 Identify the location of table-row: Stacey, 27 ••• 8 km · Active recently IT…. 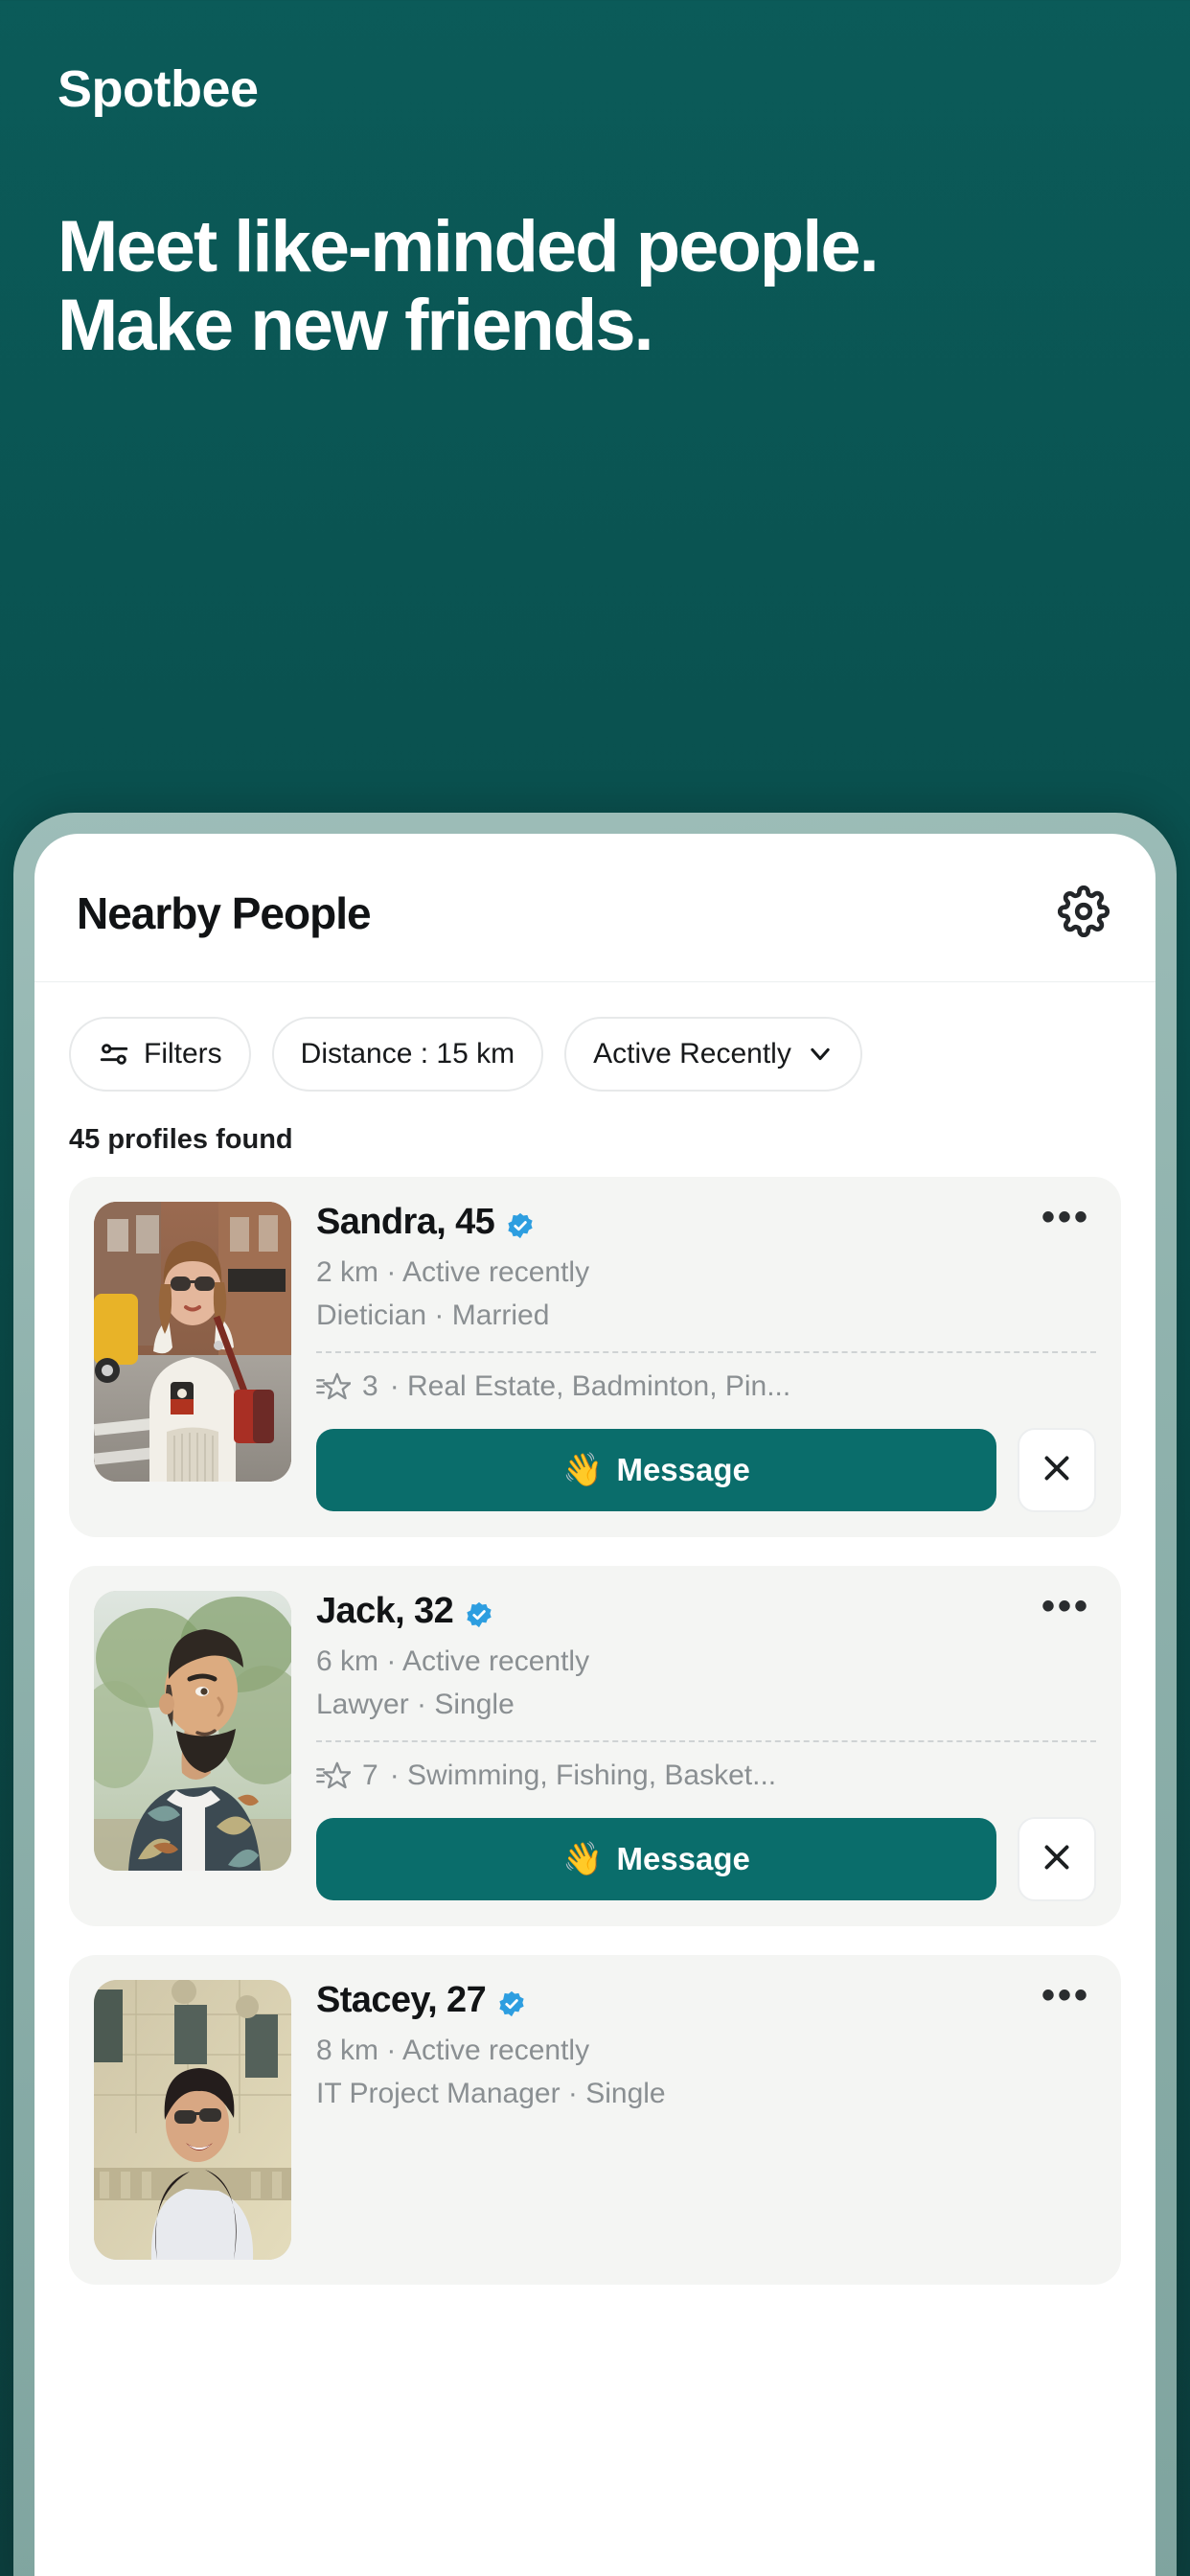
(595, 2120).